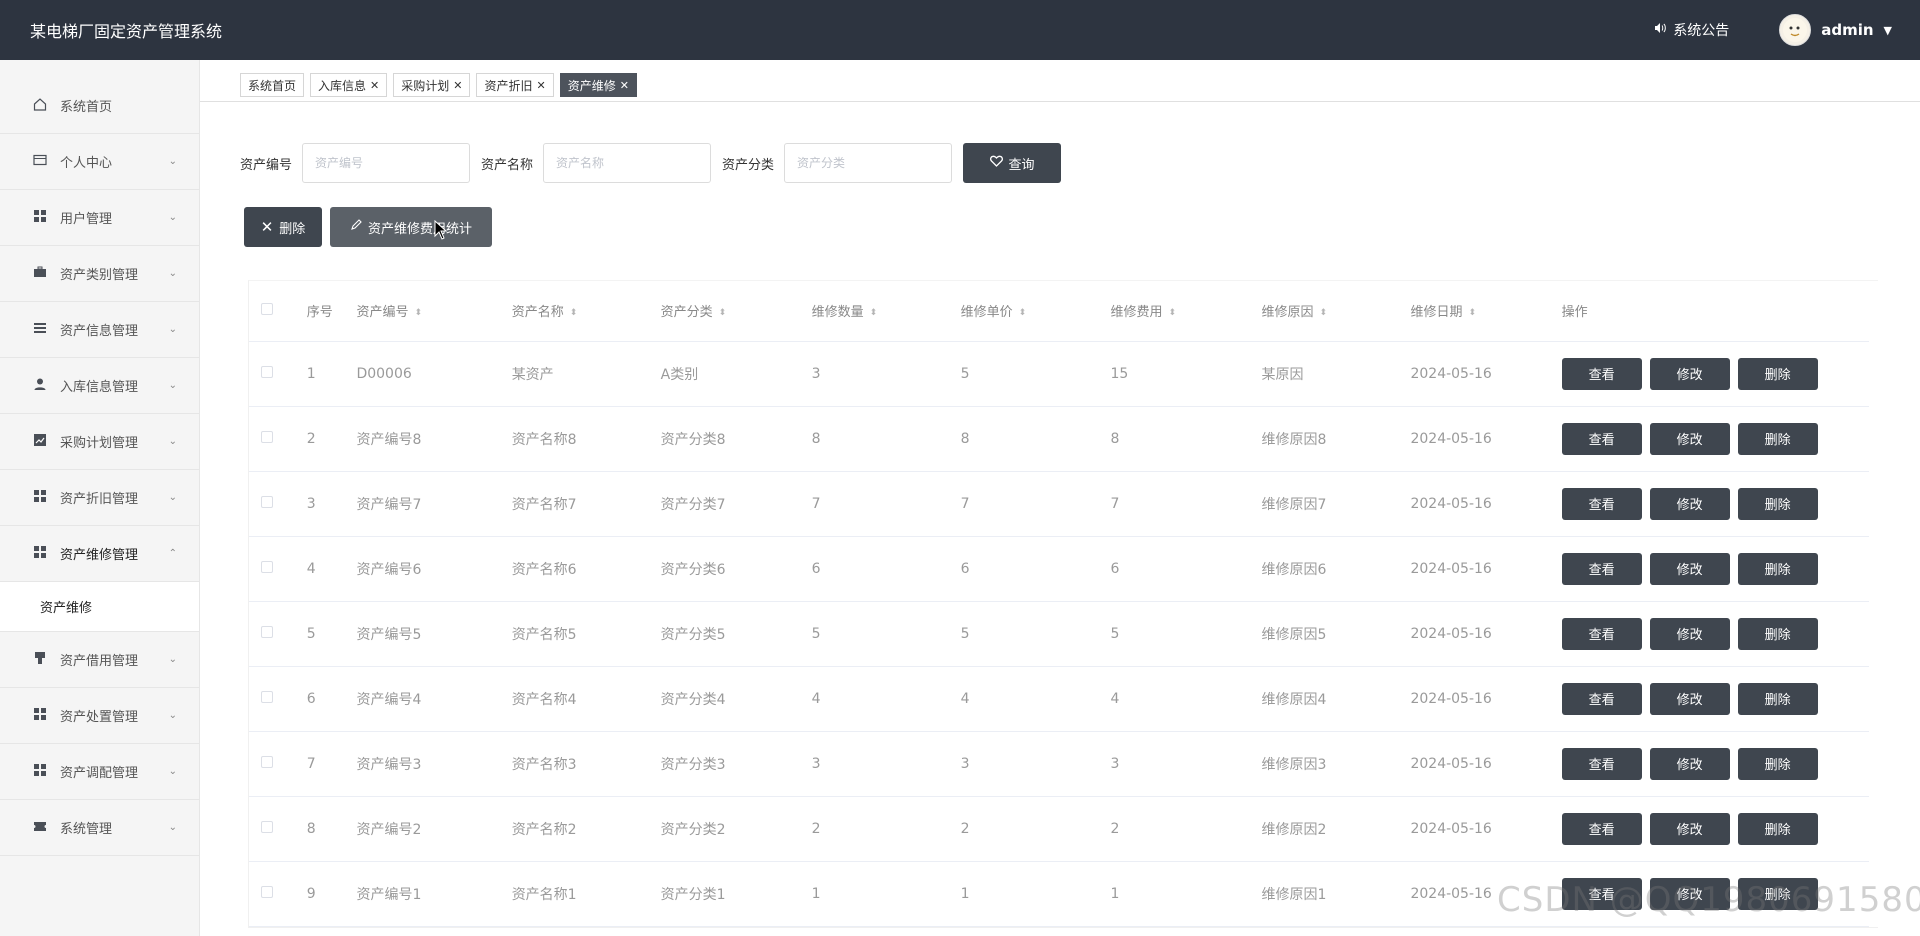 Image resolution: width=1920 pixels, height=936 pixels. I want to click on batch-delete-button: ✕ 删除, so click(283, 227).